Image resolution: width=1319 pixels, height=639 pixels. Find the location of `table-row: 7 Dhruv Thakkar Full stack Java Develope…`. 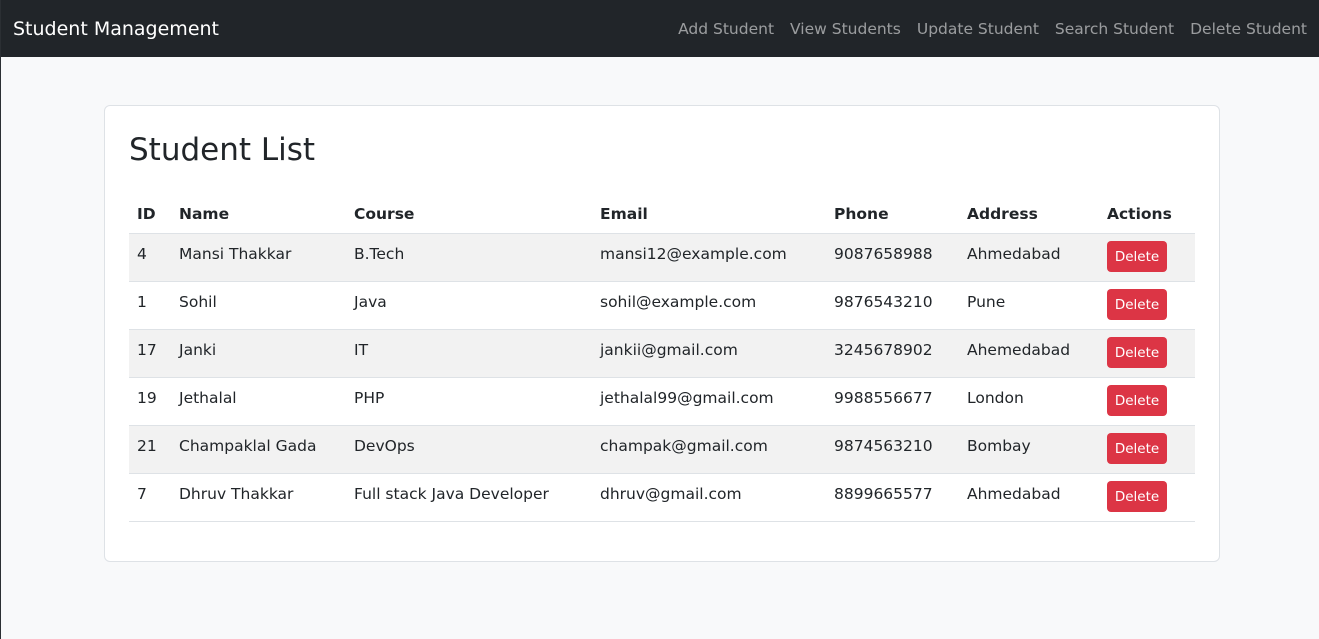

table-row: 7 Dhruv Thakkar Full stack Java Develope… is located at coordinates (662, 497).